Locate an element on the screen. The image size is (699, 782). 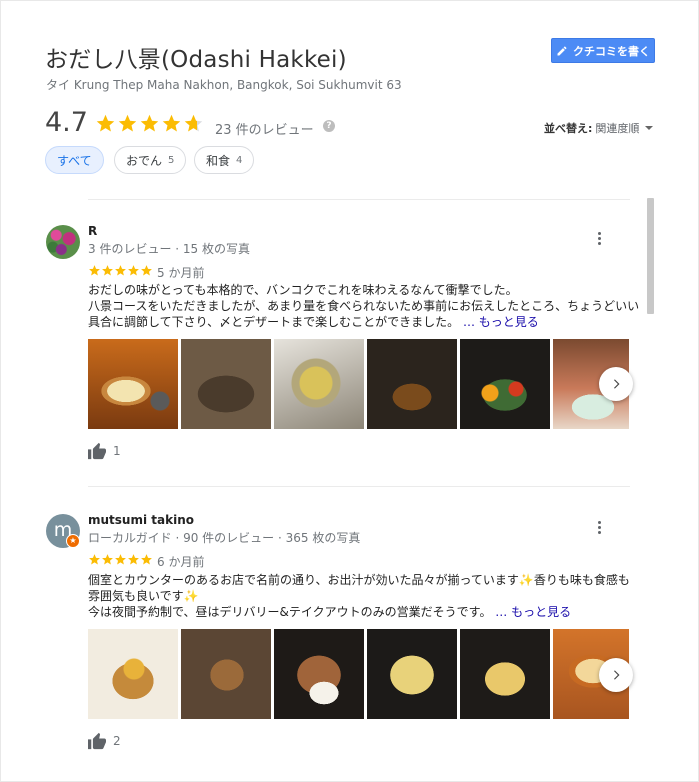
average-rating: 4.7 is located at coordinates (66, 122).